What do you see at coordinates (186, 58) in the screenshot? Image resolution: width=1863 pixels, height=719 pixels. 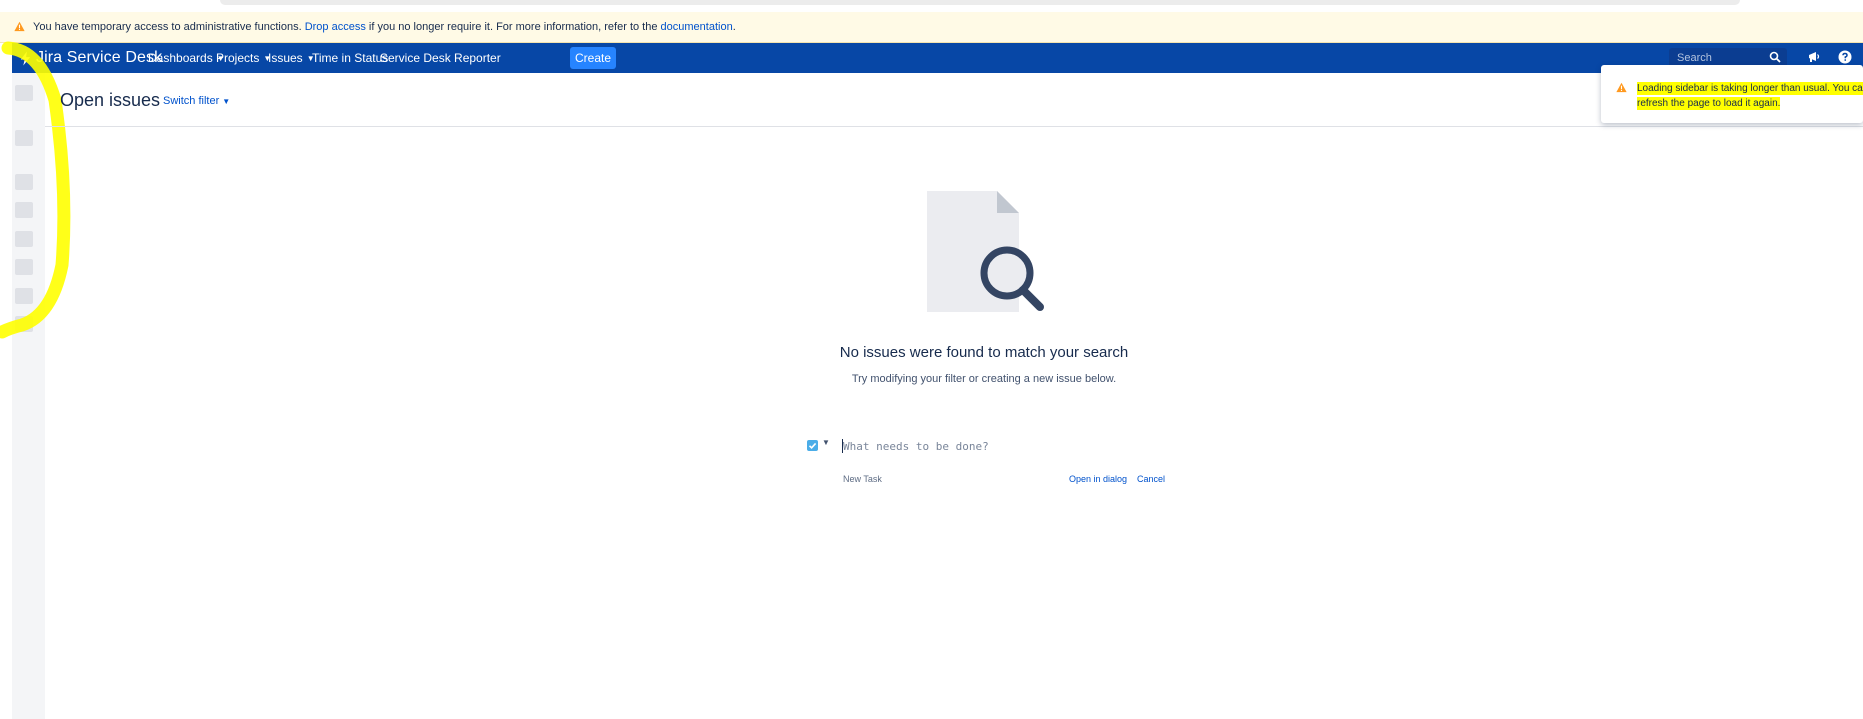 I see `nav-dashboards: Dashboards ▼` at bounding box center [186, 58].